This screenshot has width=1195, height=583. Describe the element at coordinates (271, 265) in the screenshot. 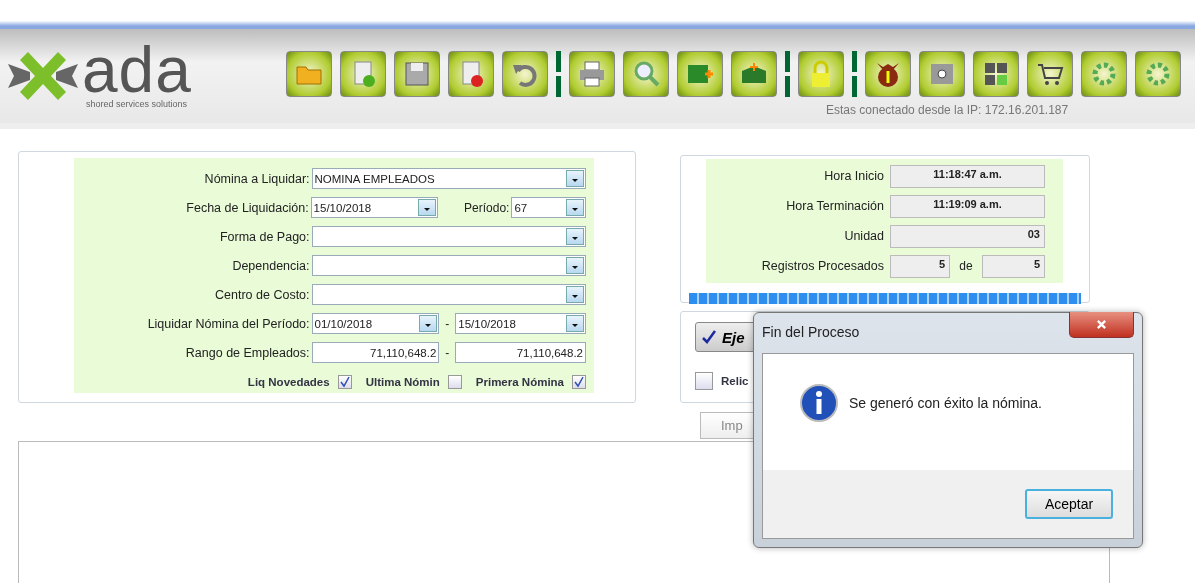

I see `field-label: Dependencia:` at that location.